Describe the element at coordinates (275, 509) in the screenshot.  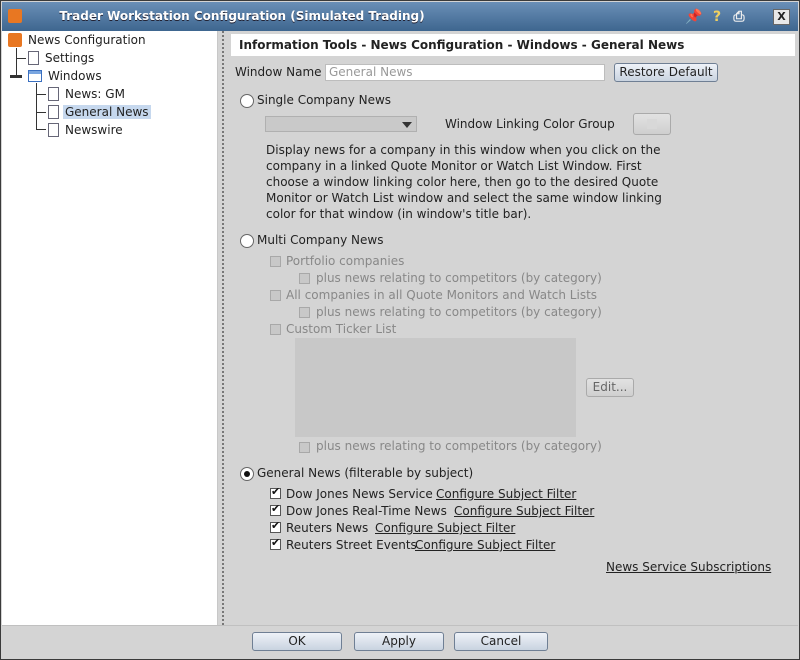
I see `dow-jones-realtime-checkbox` at that location.